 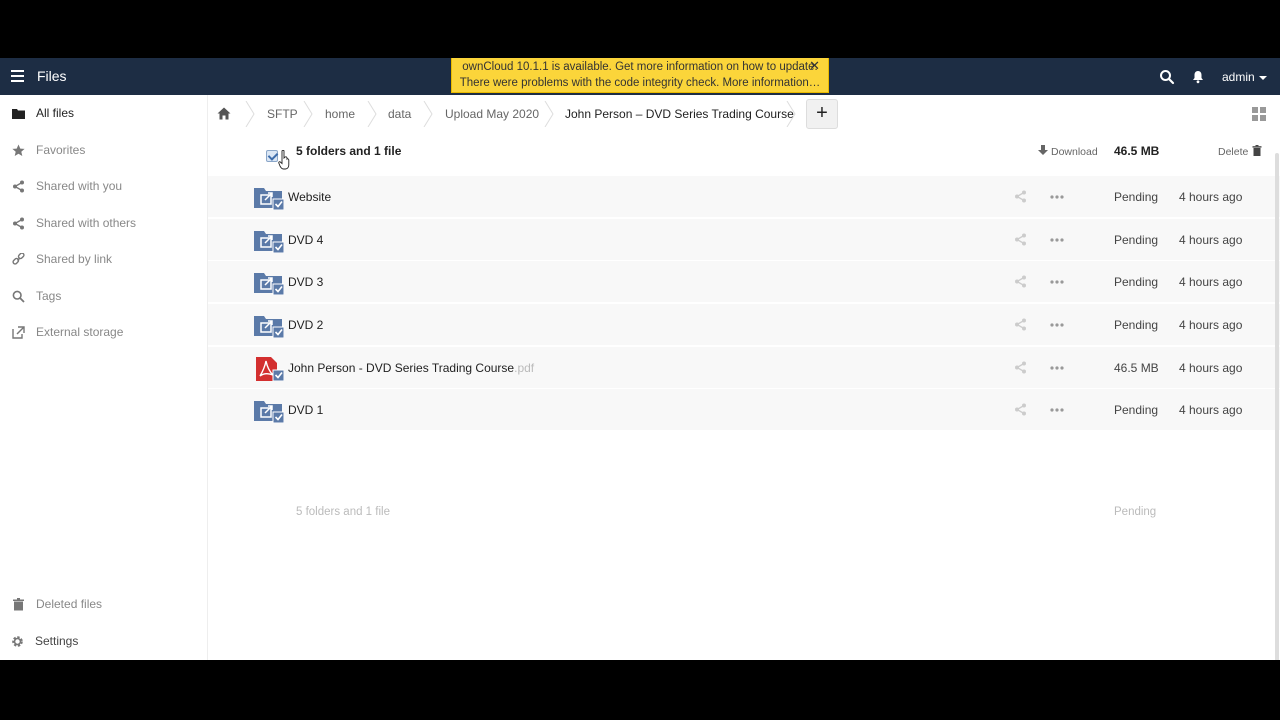 What do you see at coordinates (399, 114) in the screenshot?
I see `breadcrumb-item-data: data` at bounding box center [399, 114].